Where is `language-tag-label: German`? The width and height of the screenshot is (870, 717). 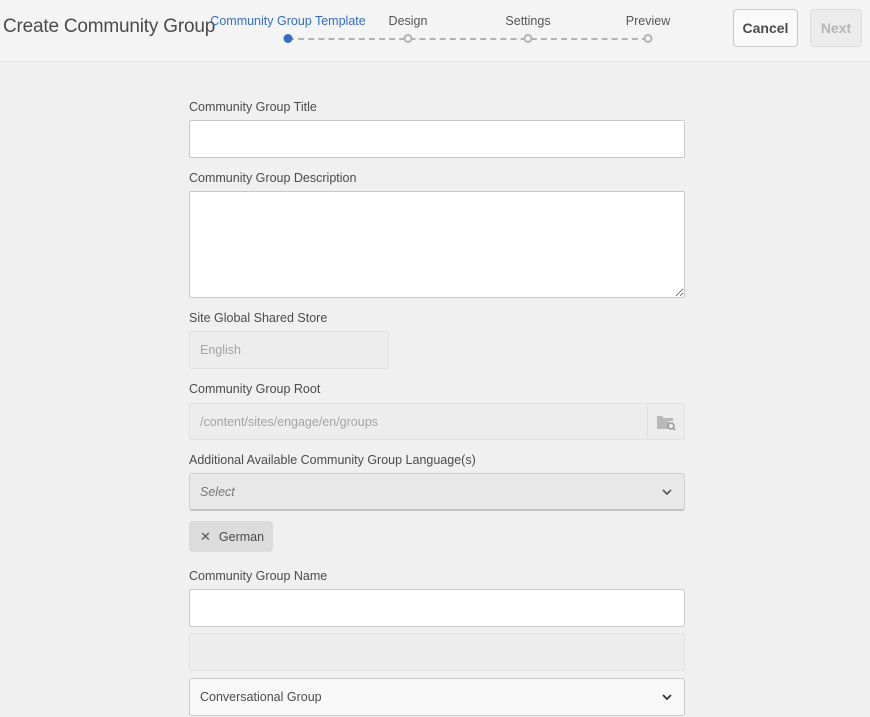
language-tag-label: German is located at coordinates (241, 536).